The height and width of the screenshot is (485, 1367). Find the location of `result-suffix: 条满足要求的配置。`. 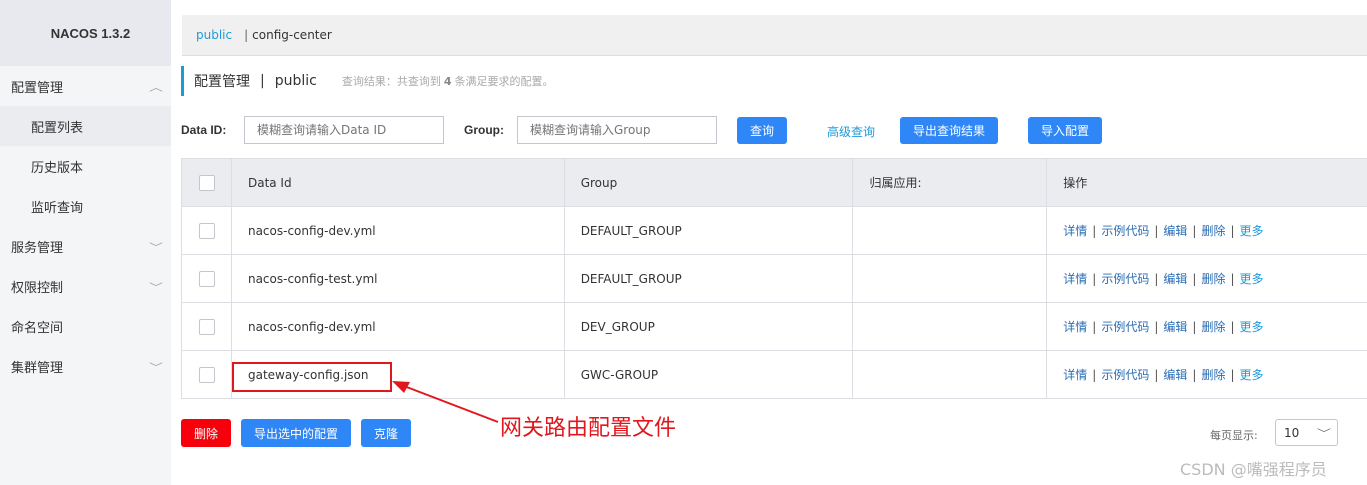

result-suffix: 条满足要求的配置。 is located at coordinates (504, 81).